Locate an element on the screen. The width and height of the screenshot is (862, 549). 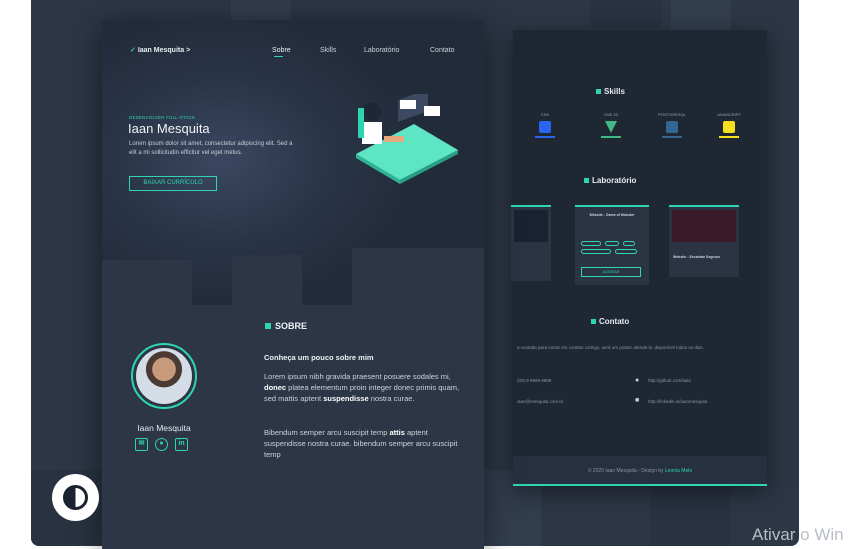
vue-icon is located at coordinates (611, 127).